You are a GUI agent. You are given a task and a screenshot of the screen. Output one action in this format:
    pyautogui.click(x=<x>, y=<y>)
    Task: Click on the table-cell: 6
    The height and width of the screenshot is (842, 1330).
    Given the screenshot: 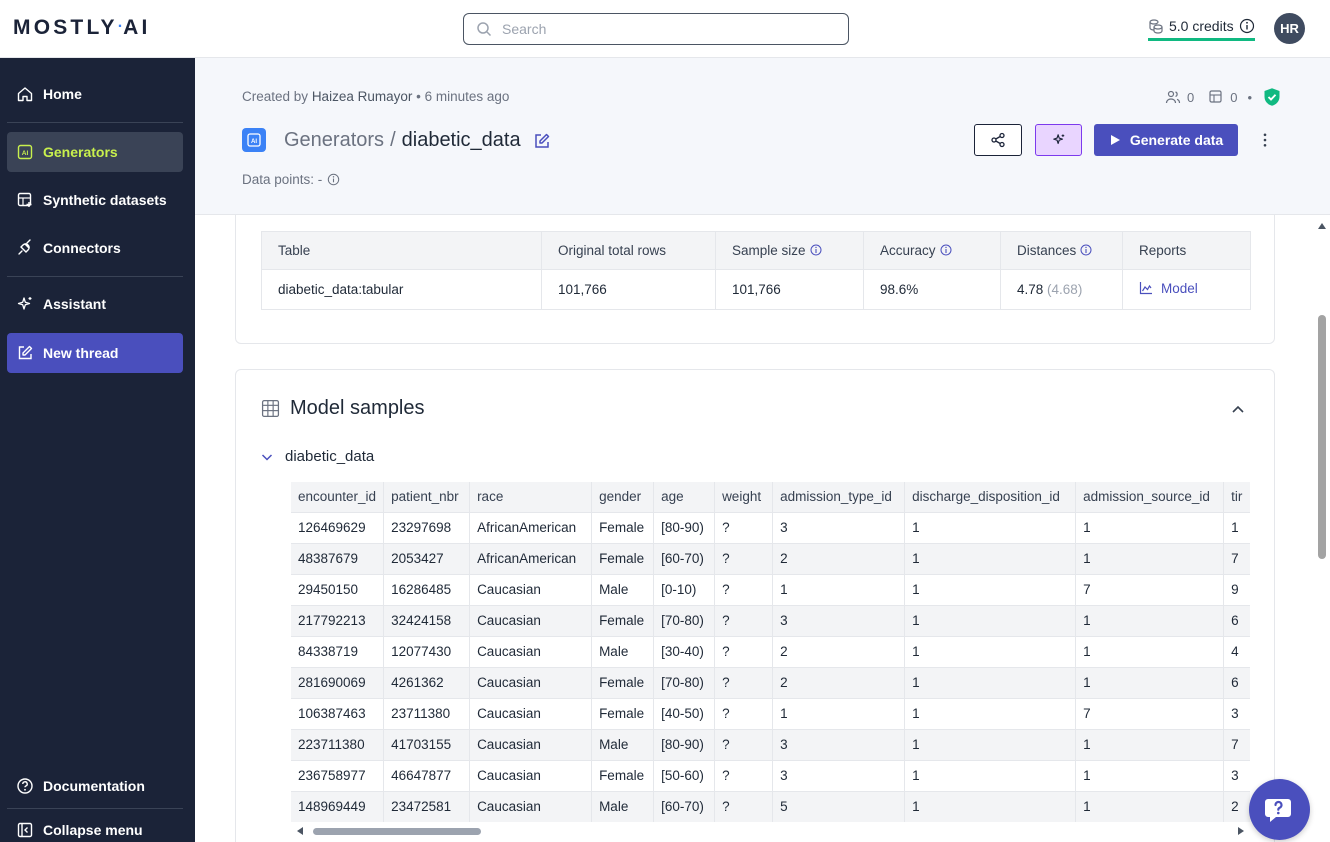 What is the action you would take?
    pyautogui.click(x=1236, y=620)
    